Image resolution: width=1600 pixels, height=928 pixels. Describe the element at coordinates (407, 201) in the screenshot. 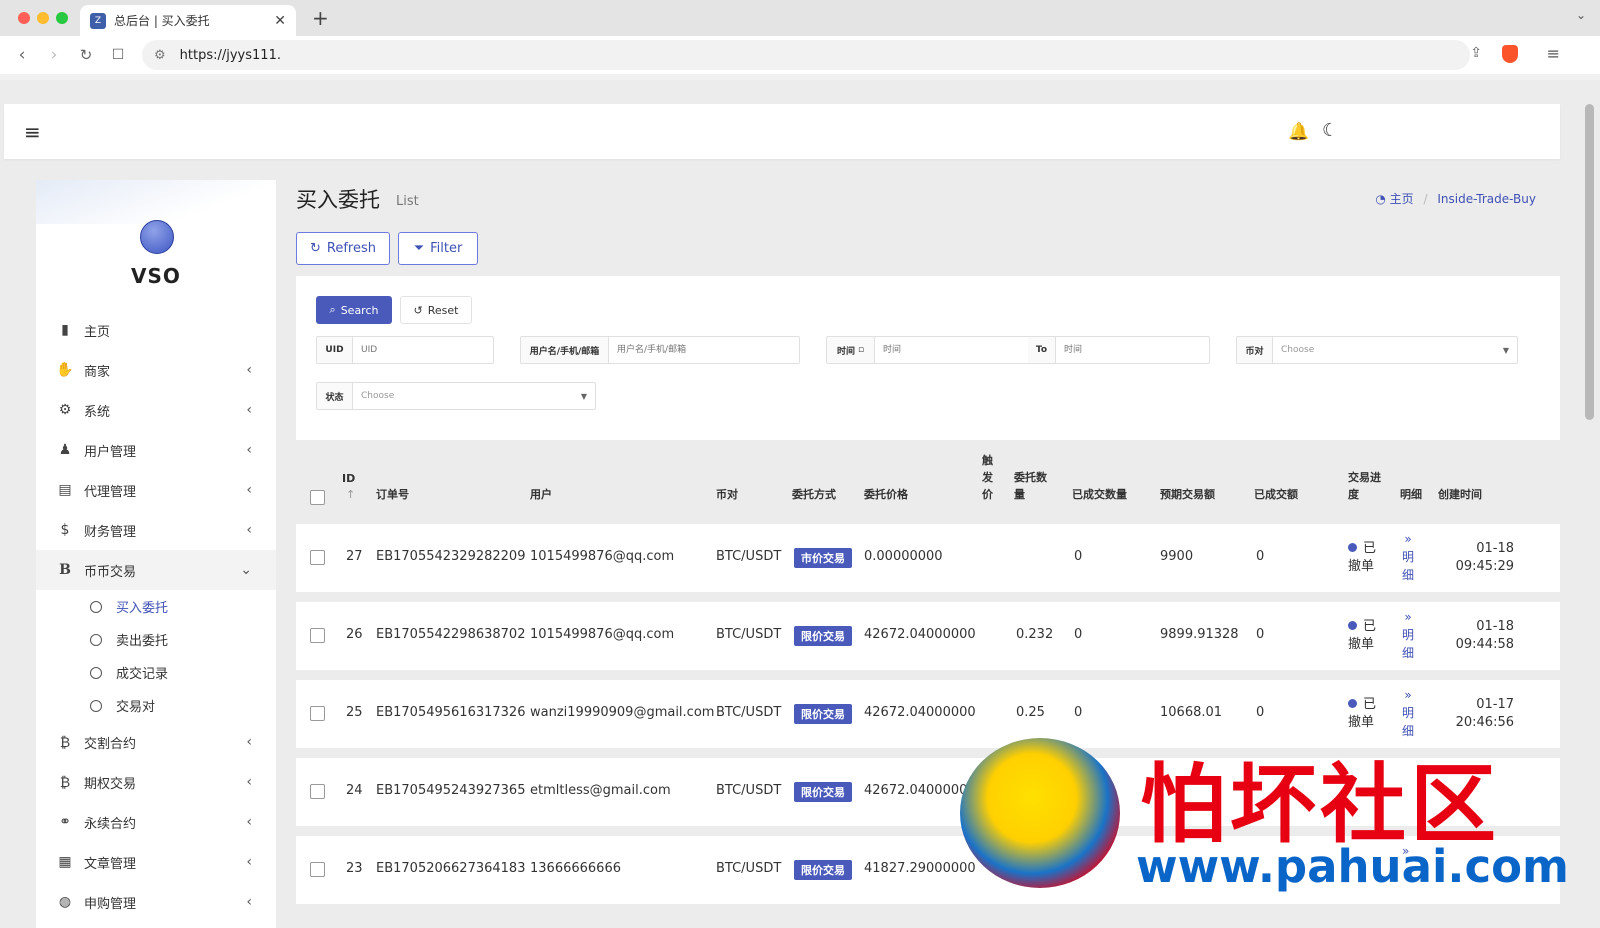

I see `page-subtitle: List` at that location.